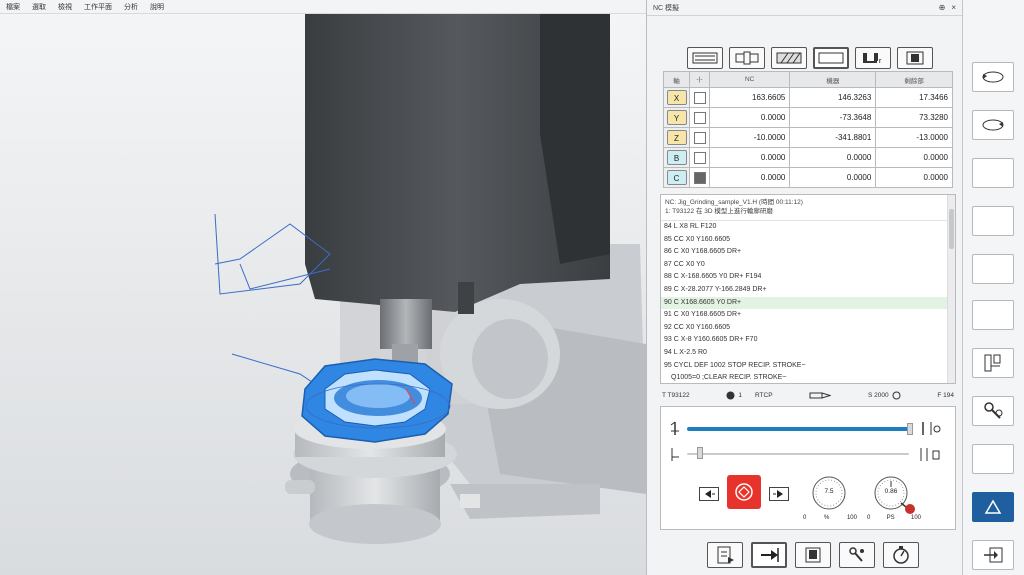  Describe the element at coordinates (808, 240) in the screenshot. I see `program-line: 85 CC X0 Y160.6605` at that location.